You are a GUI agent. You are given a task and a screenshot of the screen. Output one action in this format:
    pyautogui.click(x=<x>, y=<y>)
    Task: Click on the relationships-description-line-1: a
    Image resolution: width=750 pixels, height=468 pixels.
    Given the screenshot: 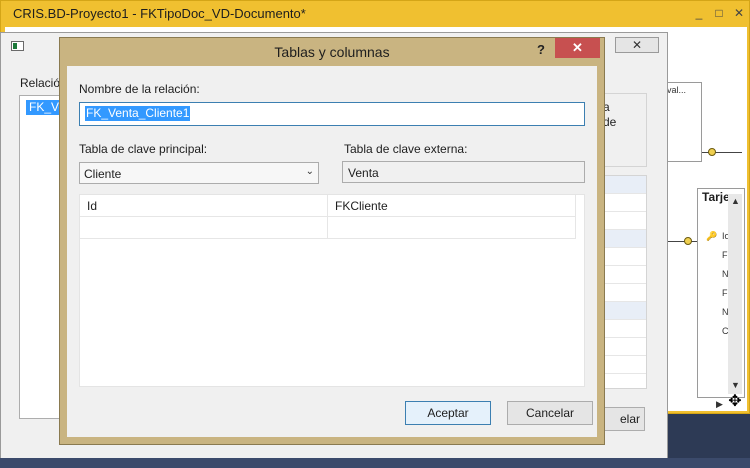 What is the action you would take?
    pyautogui.click(x=606, y=107)
    